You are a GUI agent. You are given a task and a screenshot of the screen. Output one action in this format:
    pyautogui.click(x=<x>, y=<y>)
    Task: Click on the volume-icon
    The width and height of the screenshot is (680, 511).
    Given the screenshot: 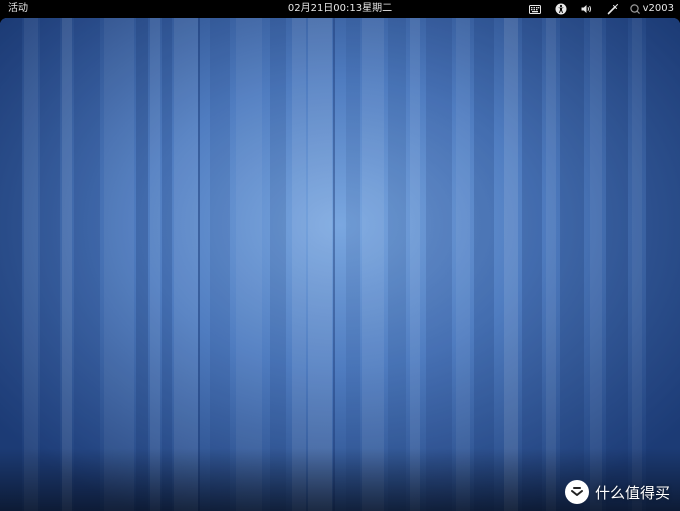 What is the action you would take?
    pyautogui.click(x=586, y=9)
    